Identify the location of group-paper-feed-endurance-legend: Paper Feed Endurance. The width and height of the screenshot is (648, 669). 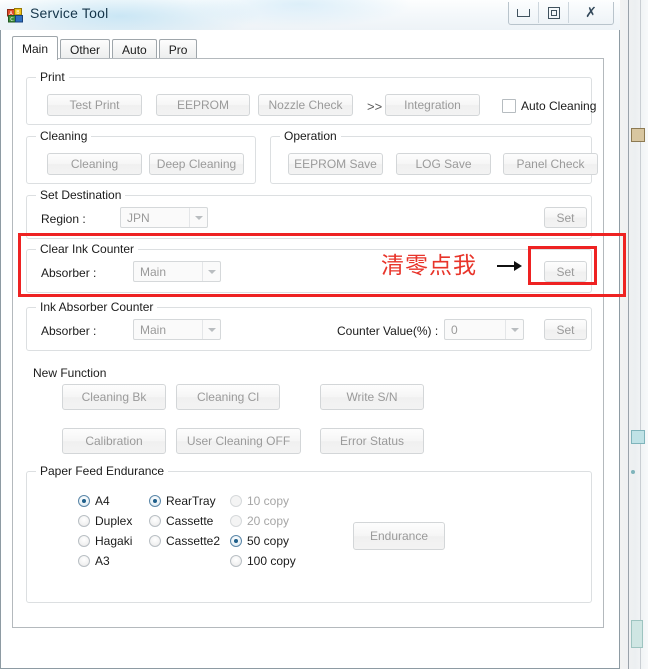
(102, 471).